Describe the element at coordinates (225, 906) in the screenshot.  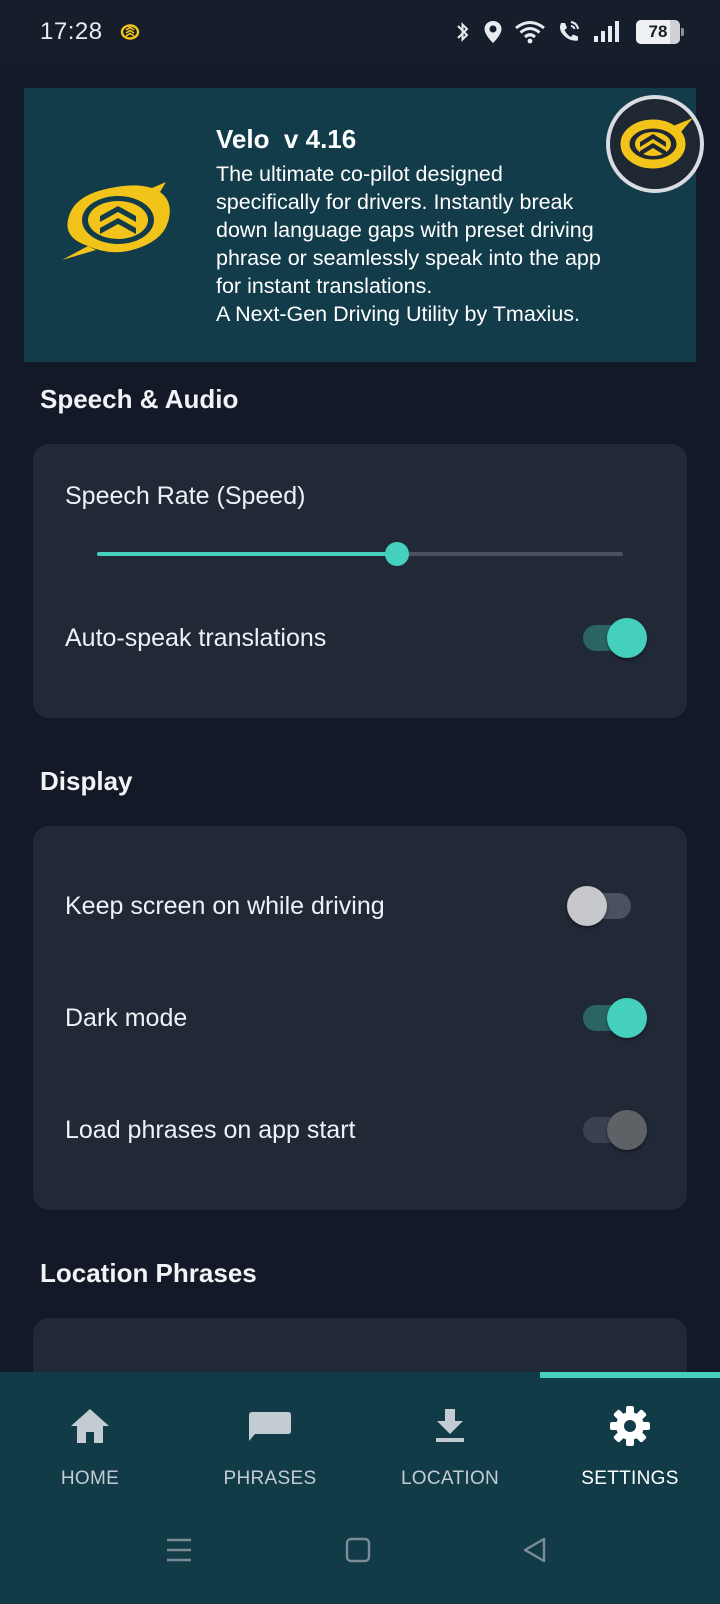
I see `keep-screen-on-label: Keep screen on while driving` at that location.